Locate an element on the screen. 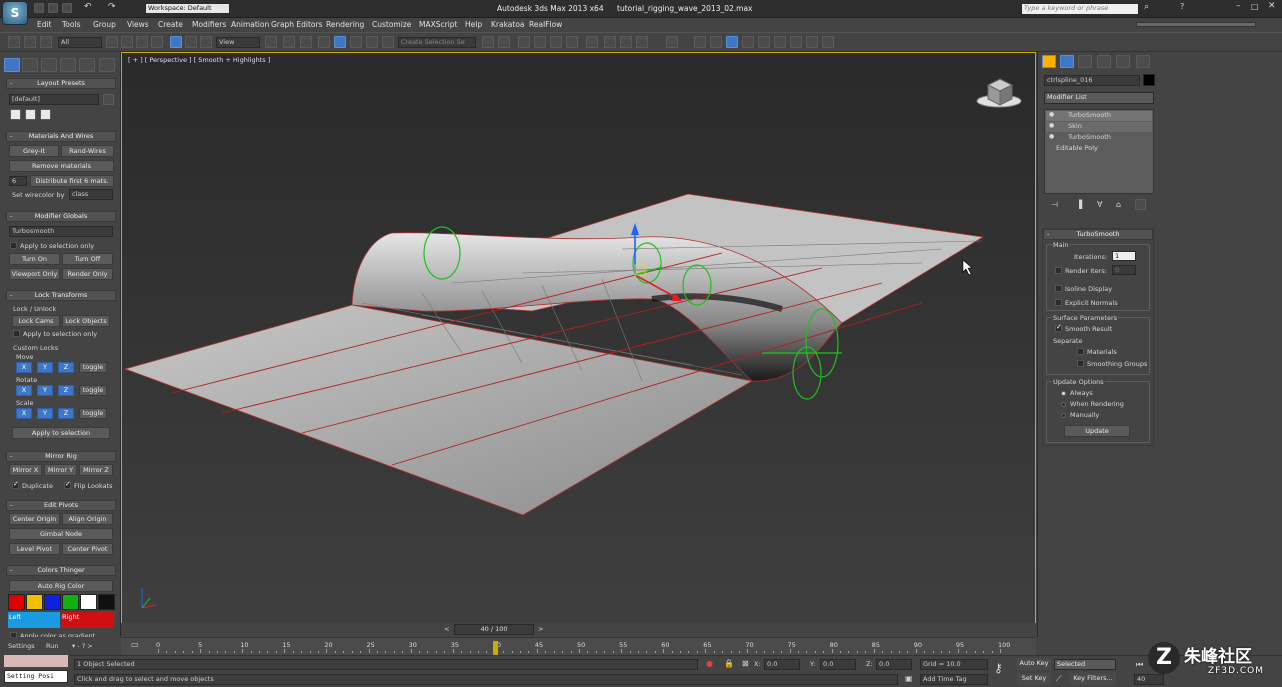 This screenshot has width=1282, height=687. modify-tab-icon is located at coordinates (1067, 61).